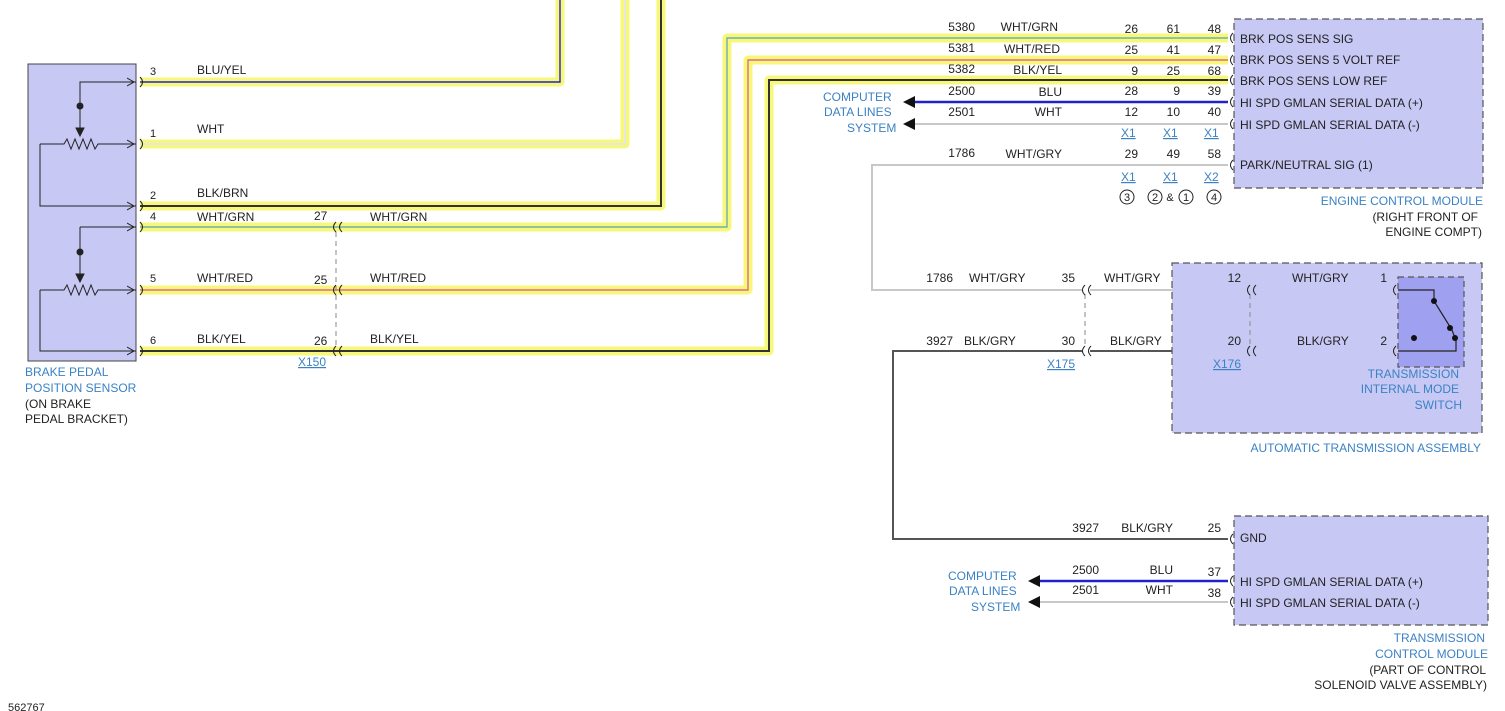 The height and width of the screenshot is (711, 1505). Describe the element at coordinates (857, 97) in the screenshot. I see `ecm-data-lines-line1: COMPUTER` at that location.